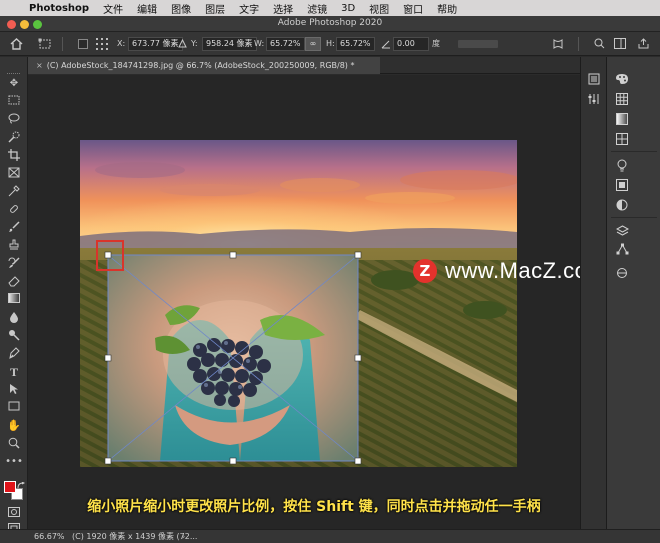  Describe the element at coordinates (229, 43) in the screenshot. I see `y-input: 958.24 像素` at that location.